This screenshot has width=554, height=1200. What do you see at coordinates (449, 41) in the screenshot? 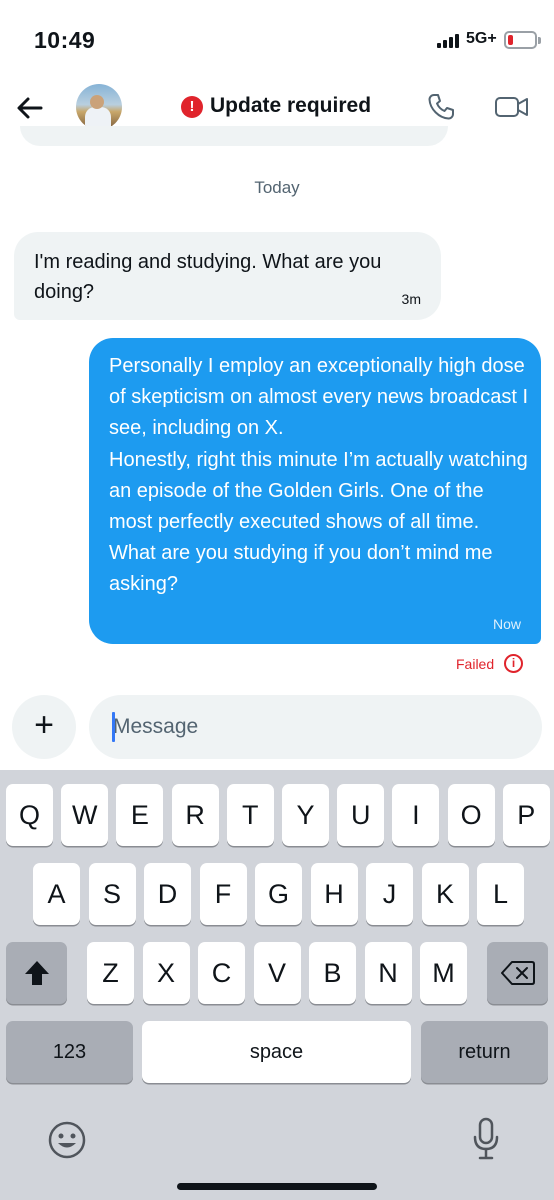
I see `signal-strength-icon` at bounding box center [449, 41].